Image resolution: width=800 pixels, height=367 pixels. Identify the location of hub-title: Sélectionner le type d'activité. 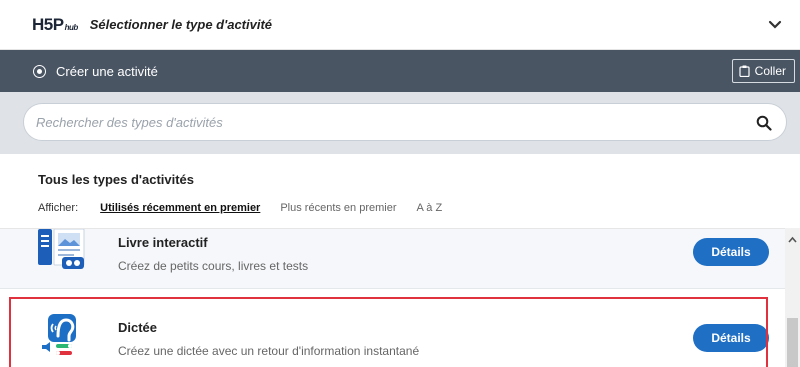
(181, 24).